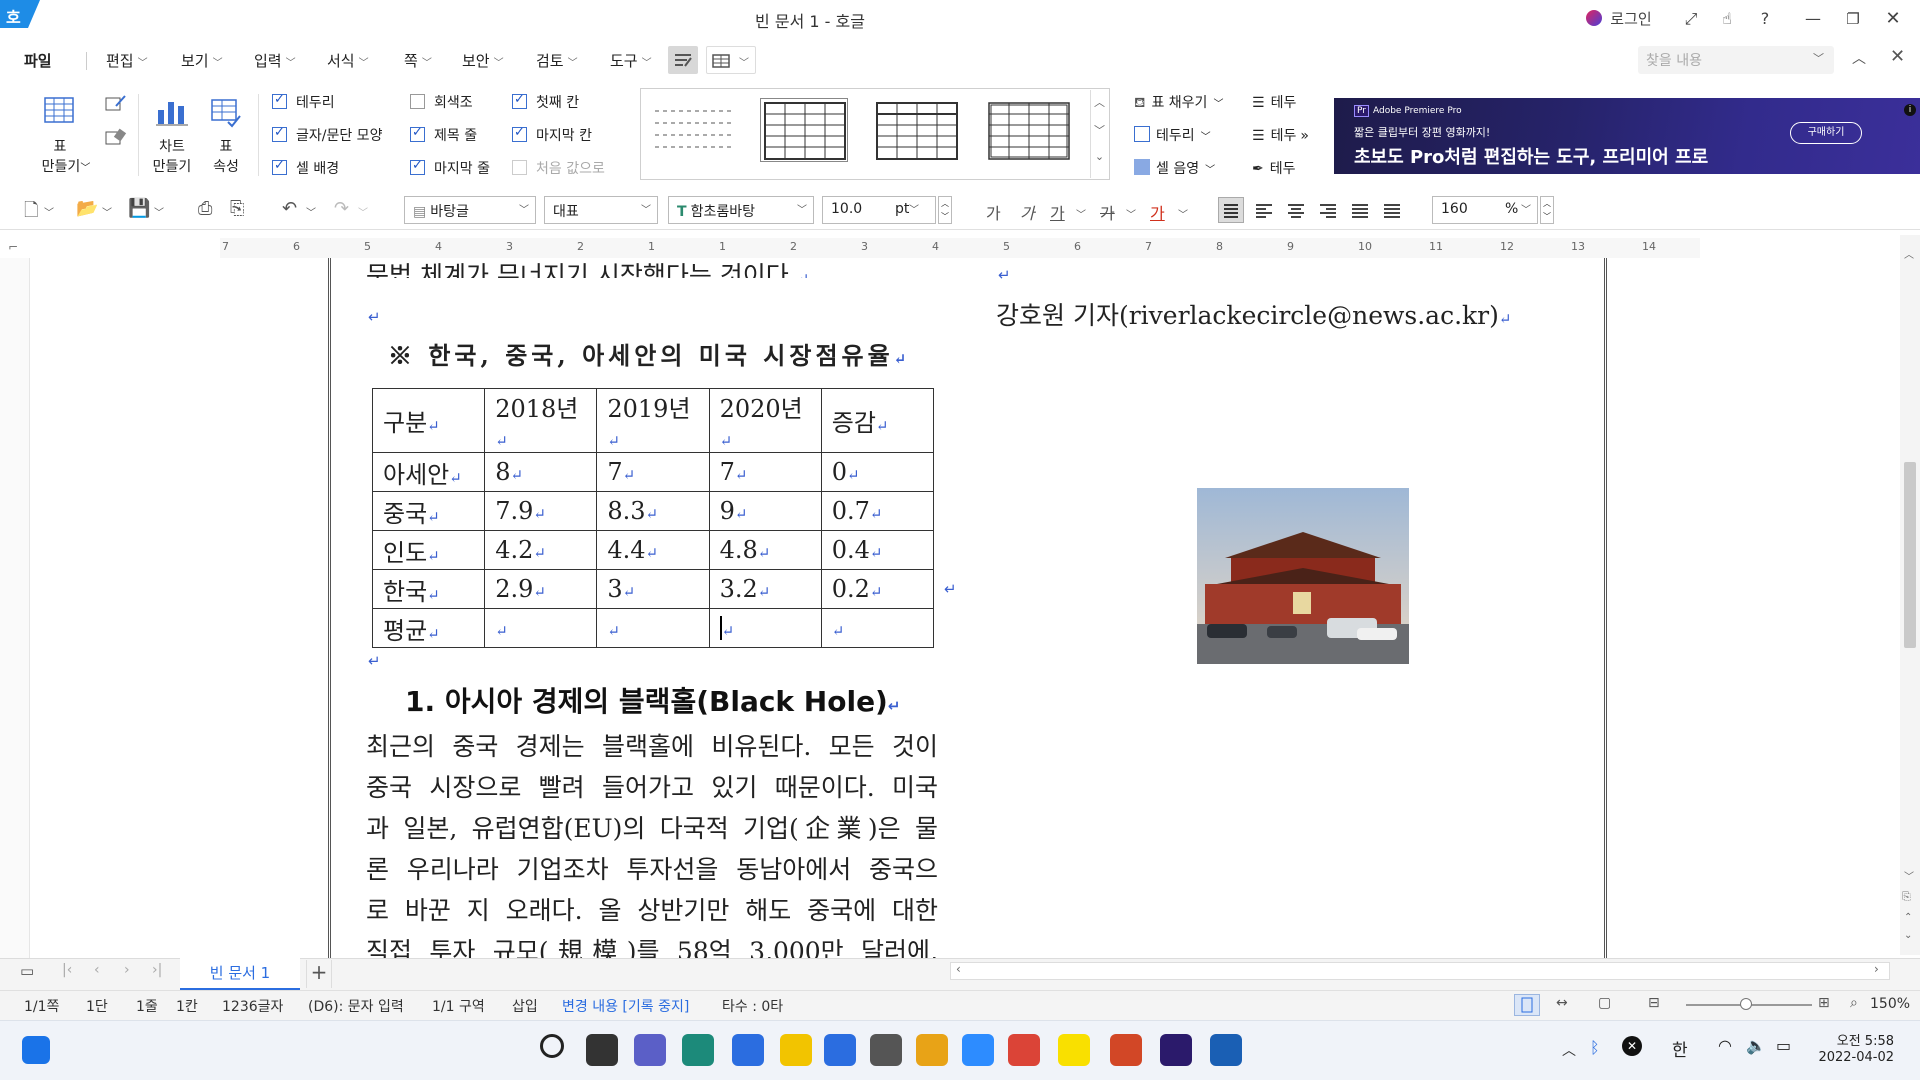 This screenshot has width=1920, height=1080. What do you see at coordinates (877, 472) in the screenshot?
I see `table-cell: 0↵` at bounding box center [877, 472].